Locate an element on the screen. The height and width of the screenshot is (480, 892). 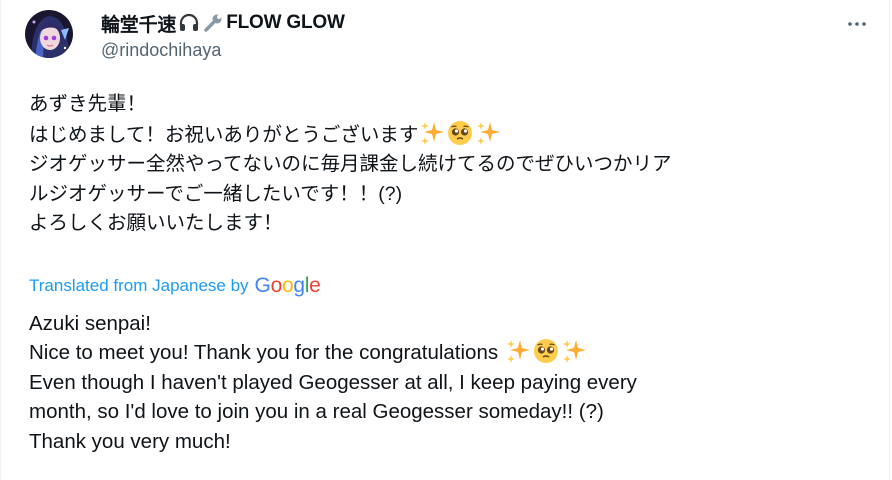
more-options-button is located at coordinates (857, 24).